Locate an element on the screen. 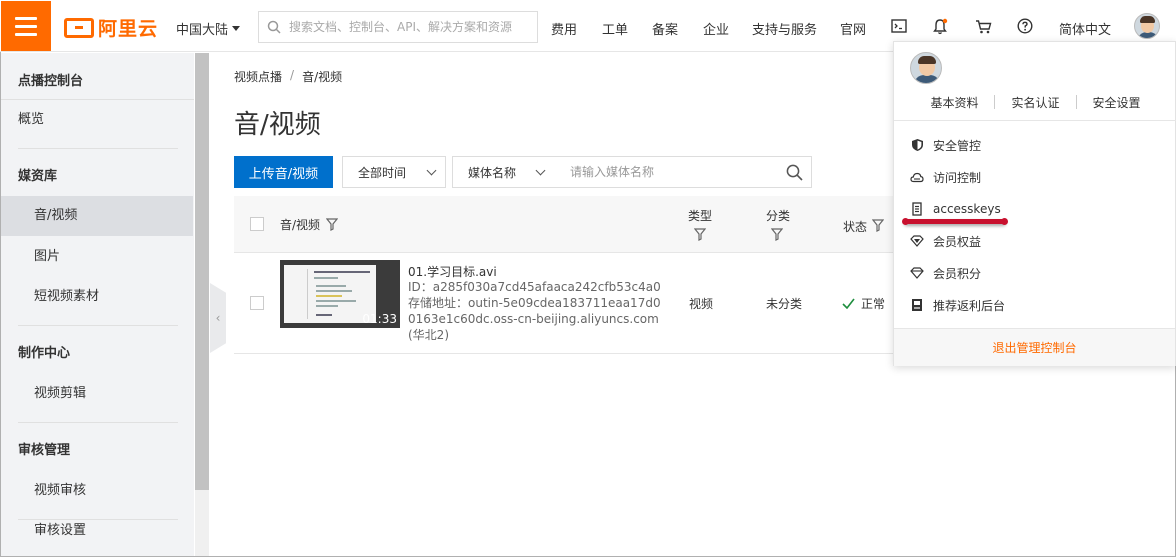  terminal-icon is located at coordinates (899, 26).